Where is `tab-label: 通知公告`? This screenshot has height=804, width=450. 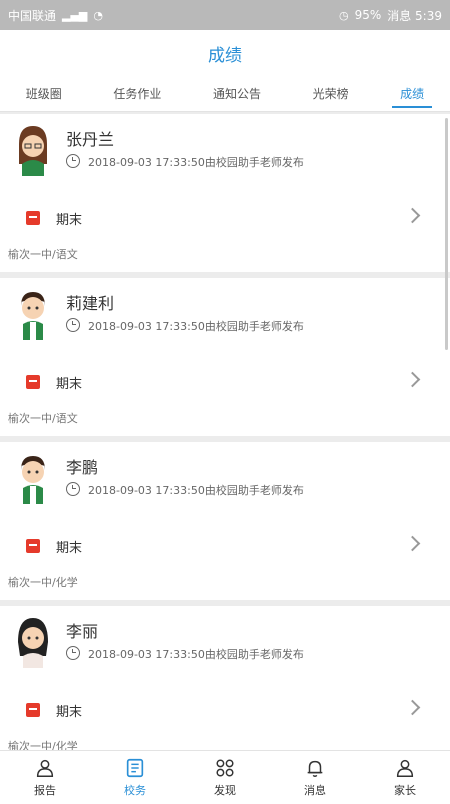 tab-label: 通知公告 is located at coordinates (236, 94).